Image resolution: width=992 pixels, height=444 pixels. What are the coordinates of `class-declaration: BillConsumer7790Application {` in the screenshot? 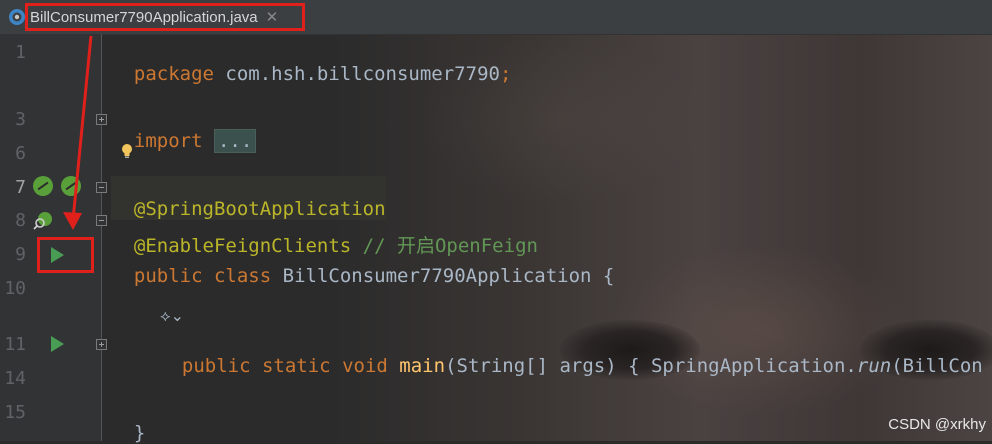 It's located at (443, 276).